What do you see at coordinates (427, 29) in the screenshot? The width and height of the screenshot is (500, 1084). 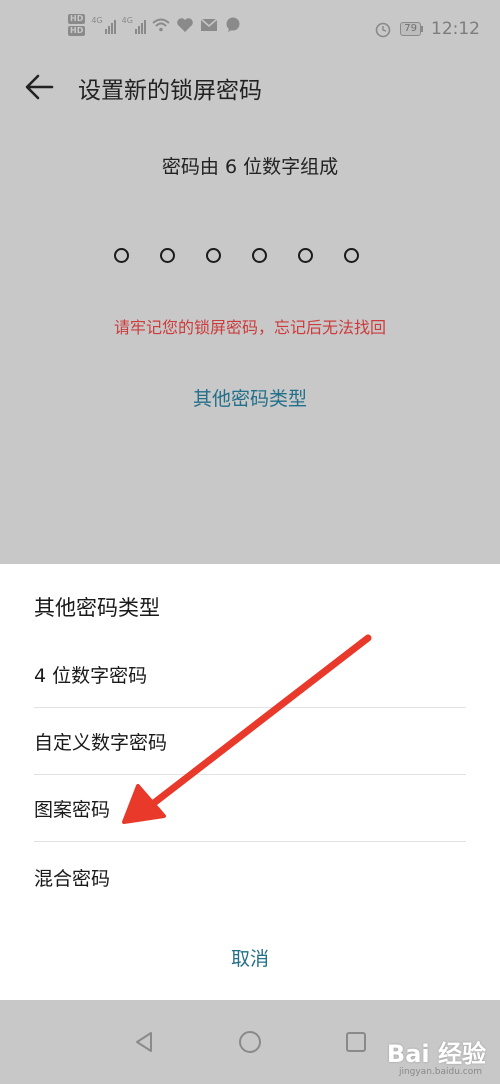 I see `status-right: 79 12:12` at bounding box center [427, 29].